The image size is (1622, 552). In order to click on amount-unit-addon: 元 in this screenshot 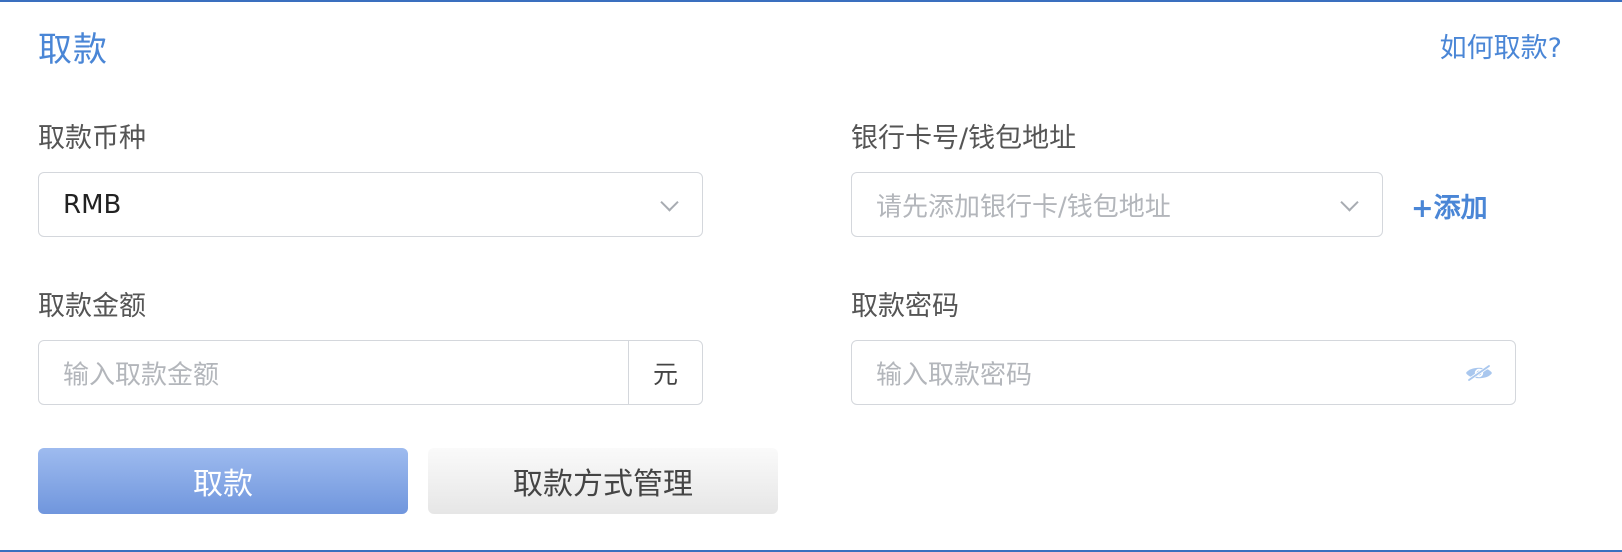, I will do `click(665, 372)`.